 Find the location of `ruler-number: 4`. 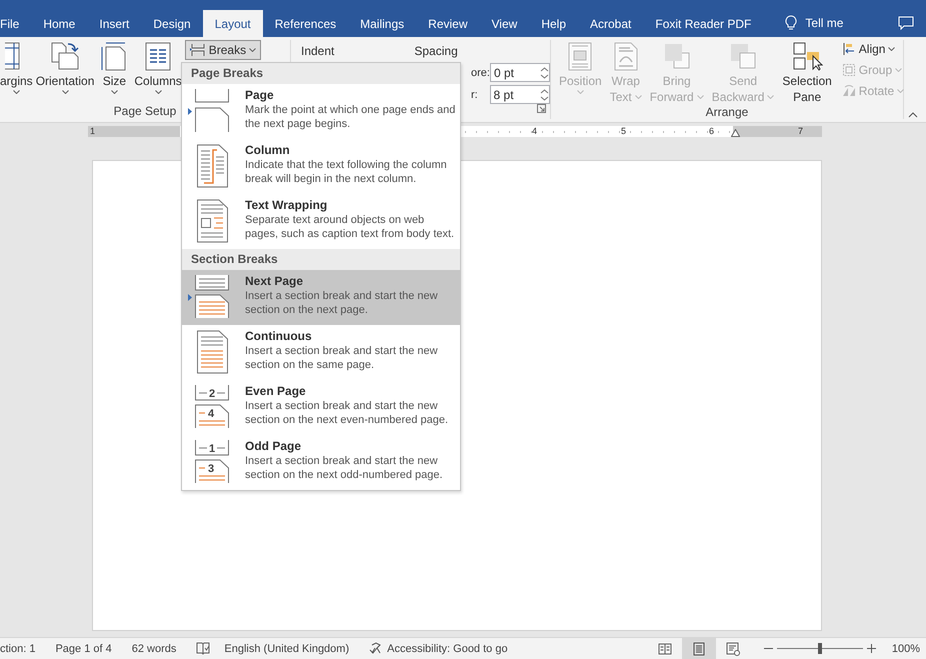

ruler-number: 4 is located at coordinates (535, 131).